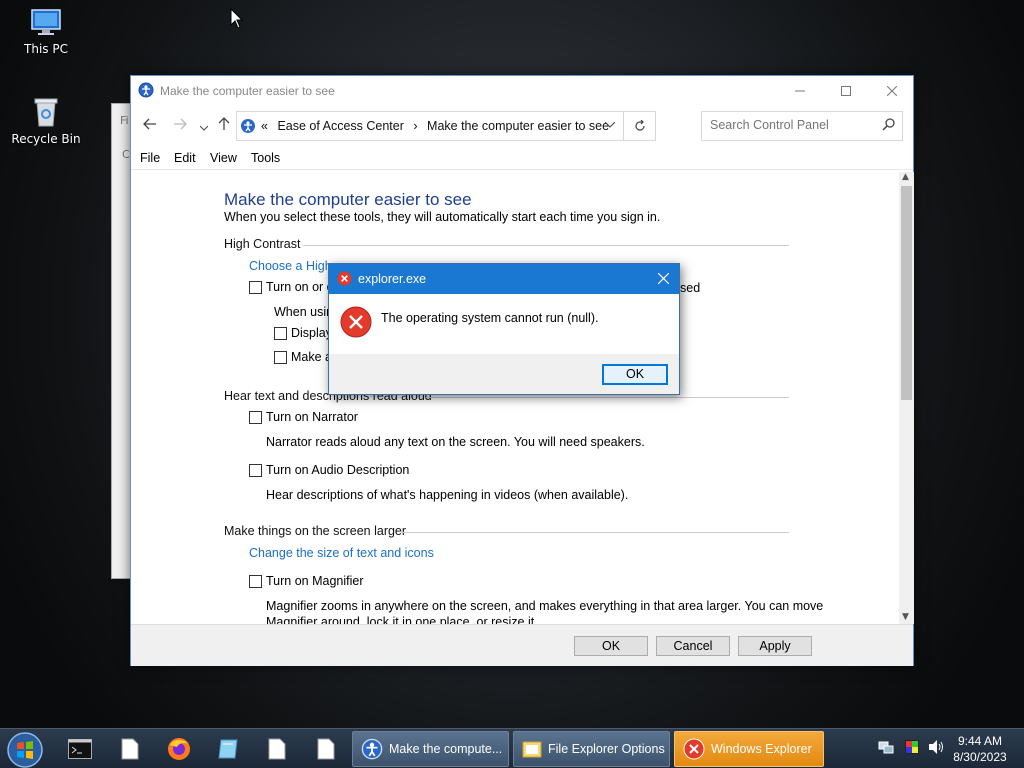 The width and height of the screenshot is (1024, 768). Describe the element at coordinates (223, 158) in the screenshot. I see `menu-view: View` at that location.